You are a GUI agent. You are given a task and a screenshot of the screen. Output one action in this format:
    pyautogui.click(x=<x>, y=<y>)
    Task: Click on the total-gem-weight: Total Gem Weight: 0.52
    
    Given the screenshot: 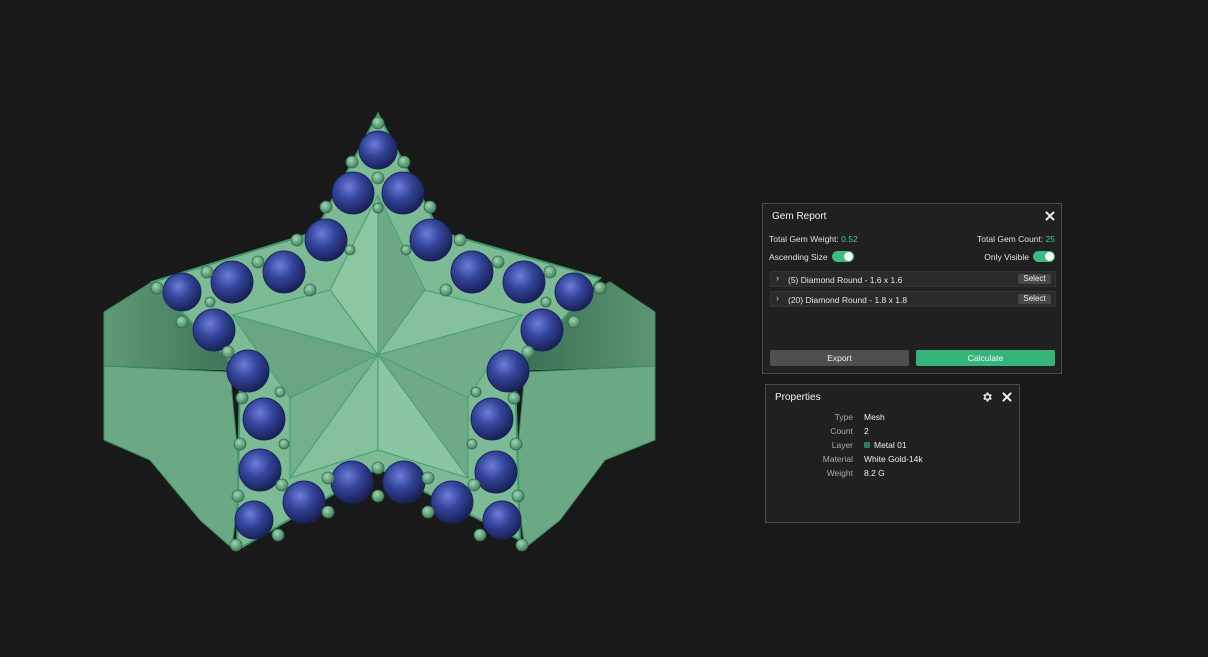 What is the action you would take?
    pyautogui.click(x=813, y=239)
    